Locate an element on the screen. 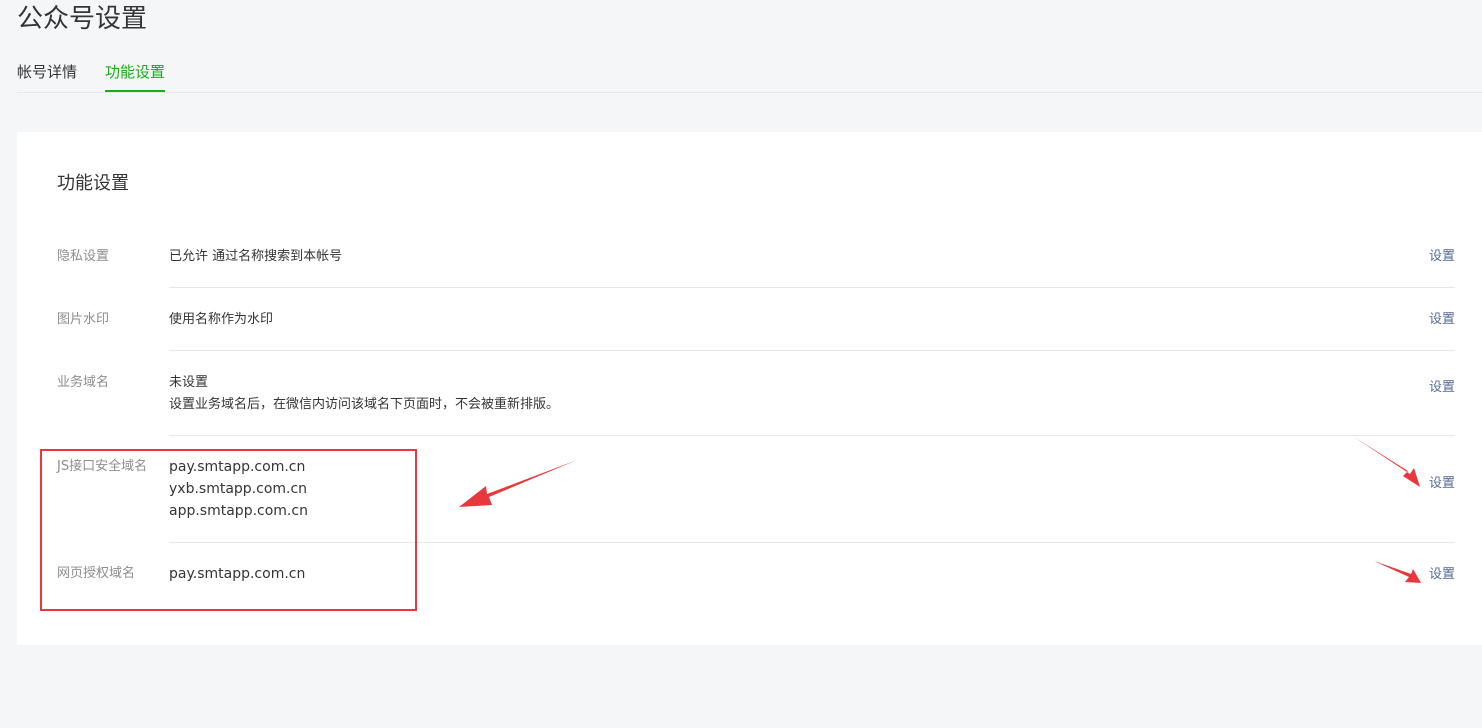 The width and height of the screenshot is (1482, 728). image-watermark-button: 设置 is located at coordinates (1442, 320).